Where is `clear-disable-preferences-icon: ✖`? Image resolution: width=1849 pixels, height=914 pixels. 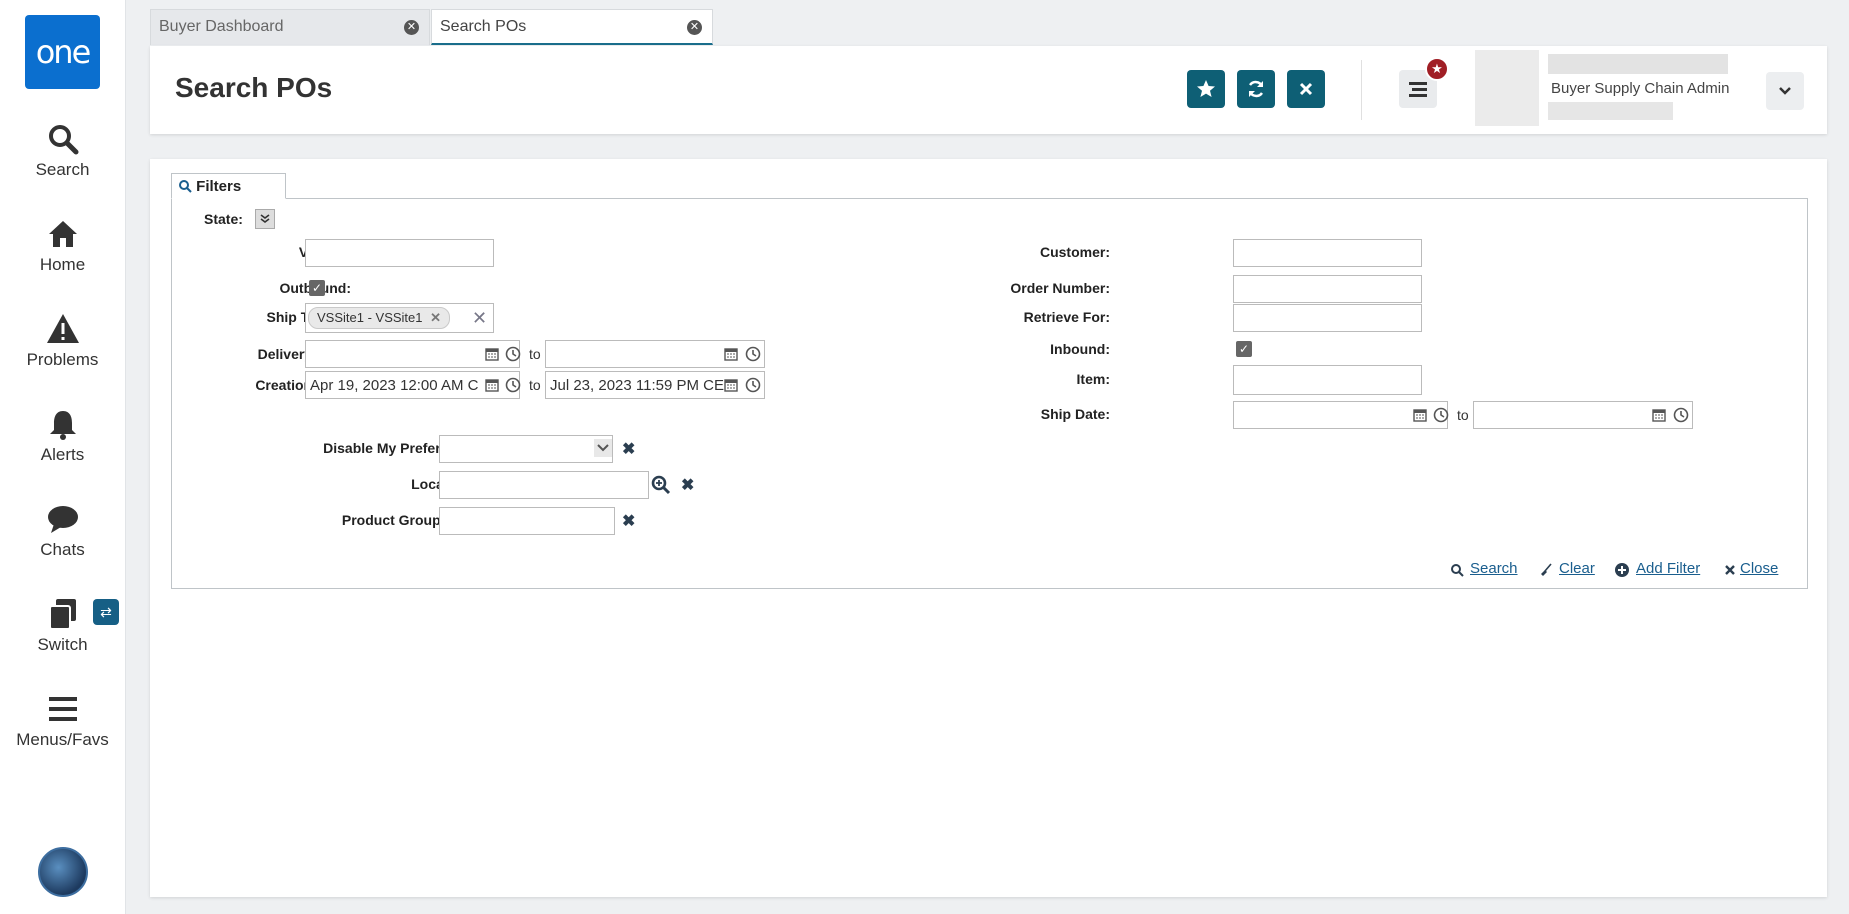 clear-disable-preferences-icon: ✖ is located at coordinates (628, 449).